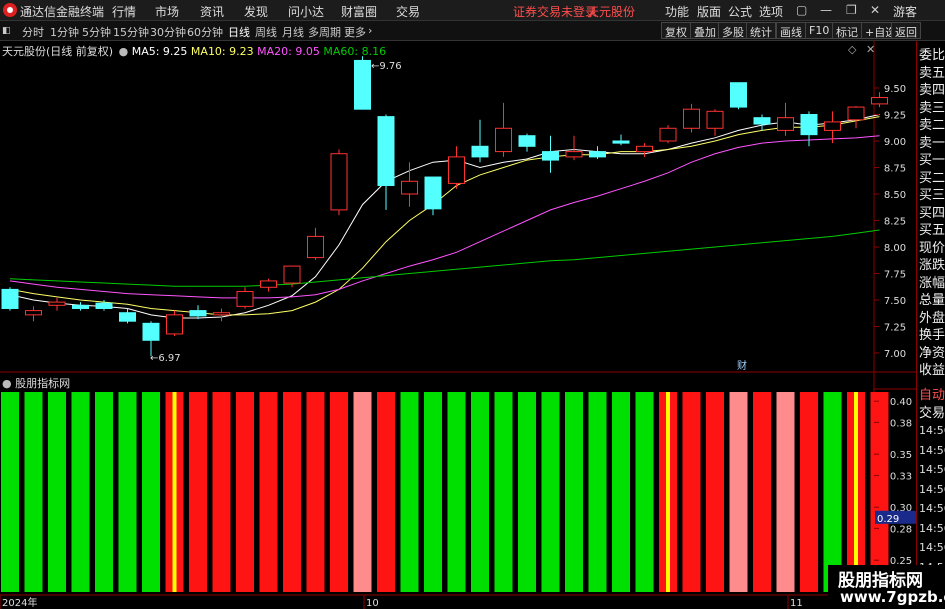 The height and width of the screenshot is (609, 945). I want to click on multi-stock-button: 多股, so click(733, 30).